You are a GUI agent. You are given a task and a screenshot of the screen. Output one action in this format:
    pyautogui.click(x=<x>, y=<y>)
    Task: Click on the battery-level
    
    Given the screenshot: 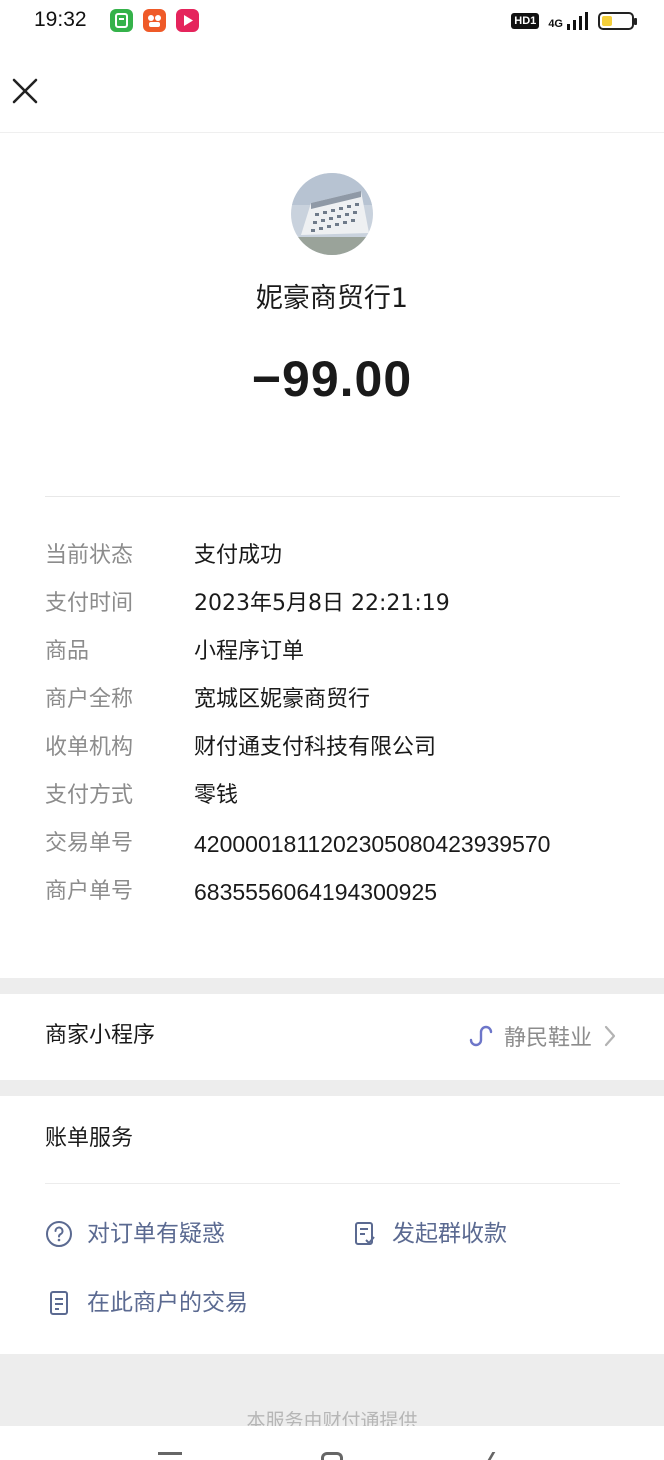 What is the action you would take?
    pyautogui.click(x=607, y=21)
    